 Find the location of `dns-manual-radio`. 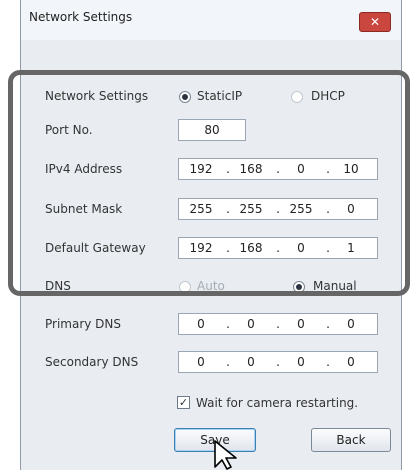

dns-manual-radio is located at coordinates (299, 287).